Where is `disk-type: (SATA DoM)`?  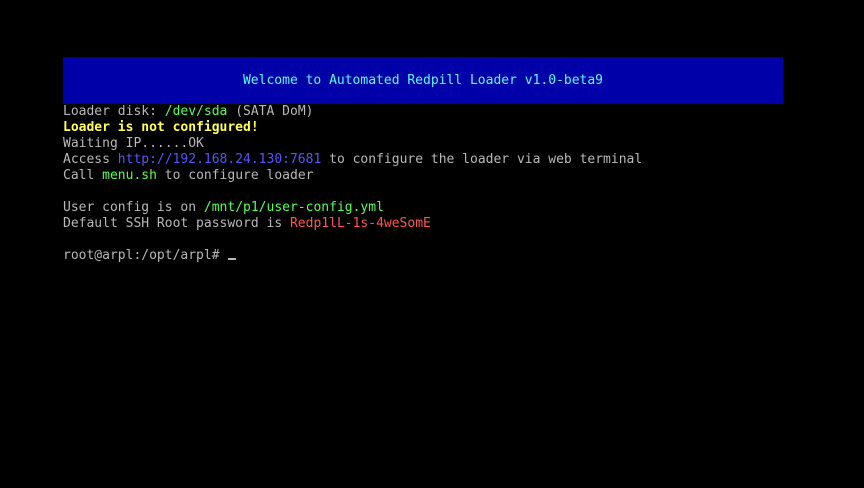
disk-type: (SATA DoM) is located at coordinates (270, 111).